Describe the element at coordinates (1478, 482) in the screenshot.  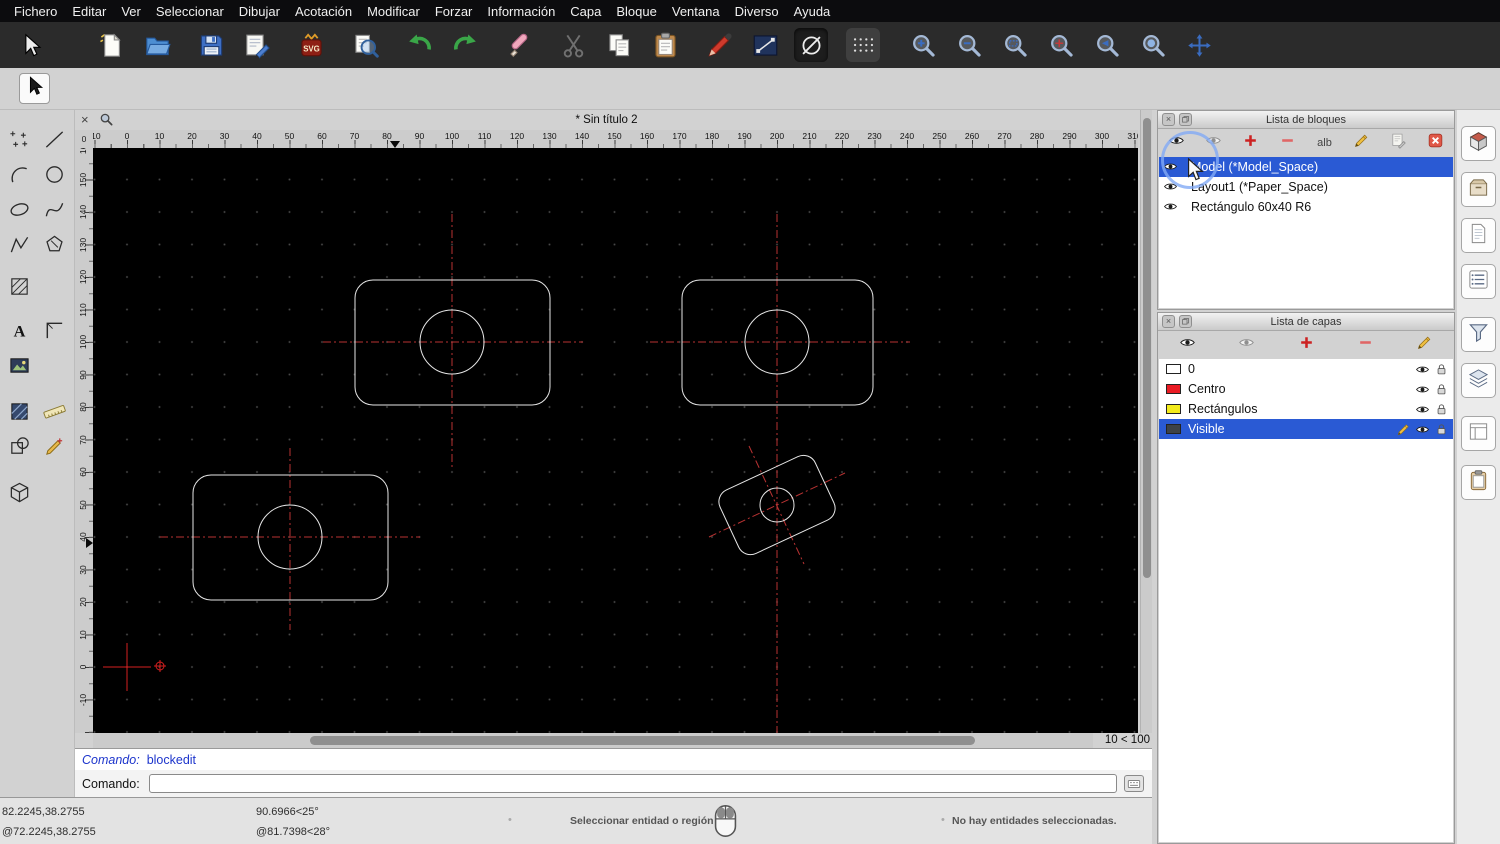
I see `dock-clipboard-button` at that location.